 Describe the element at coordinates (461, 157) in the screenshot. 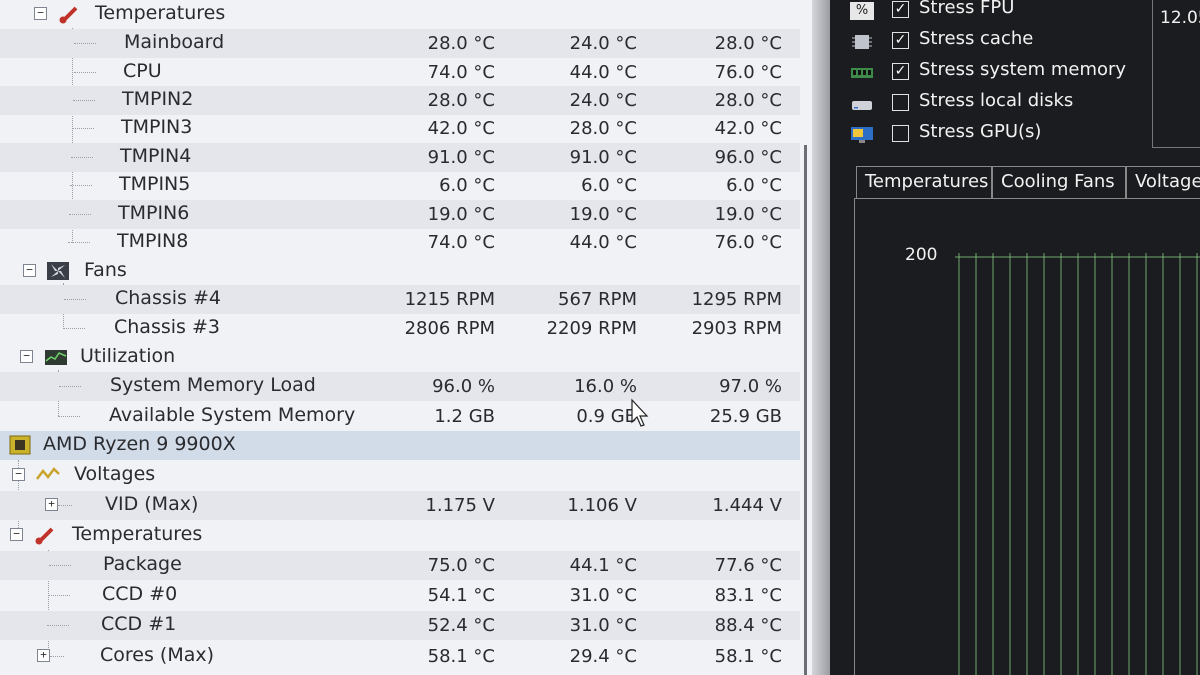

I see `current-value: 91.0 °C` at that location.